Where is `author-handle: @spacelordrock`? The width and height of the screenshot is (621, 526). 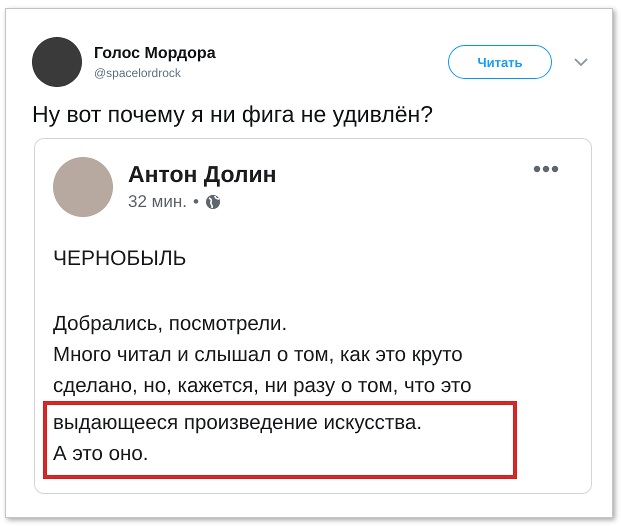 author-handle: @spacelordrock is located at coordinates (271, 73).